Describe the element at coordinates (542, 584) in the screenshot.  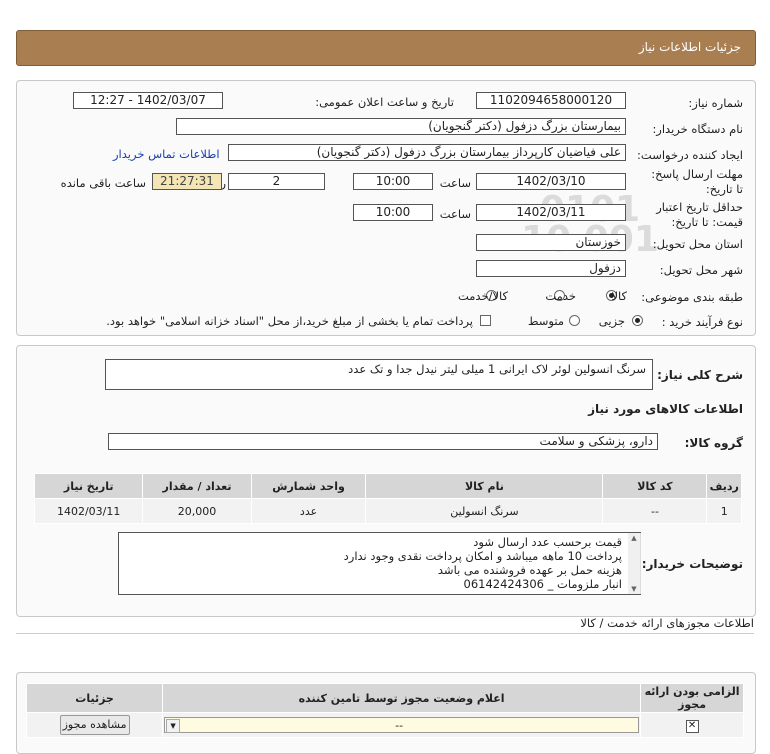
I see `buyer-note-4: انبار ملزومات _ 06142424306` at that location.